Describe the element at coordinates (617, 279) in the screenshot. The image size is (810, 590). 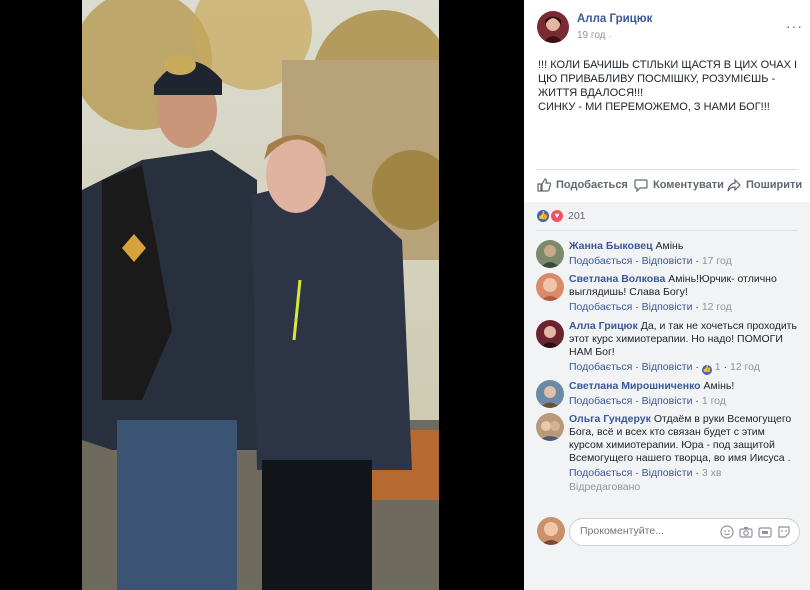
I see `commenter-name: Светлана Волкова` at that location.